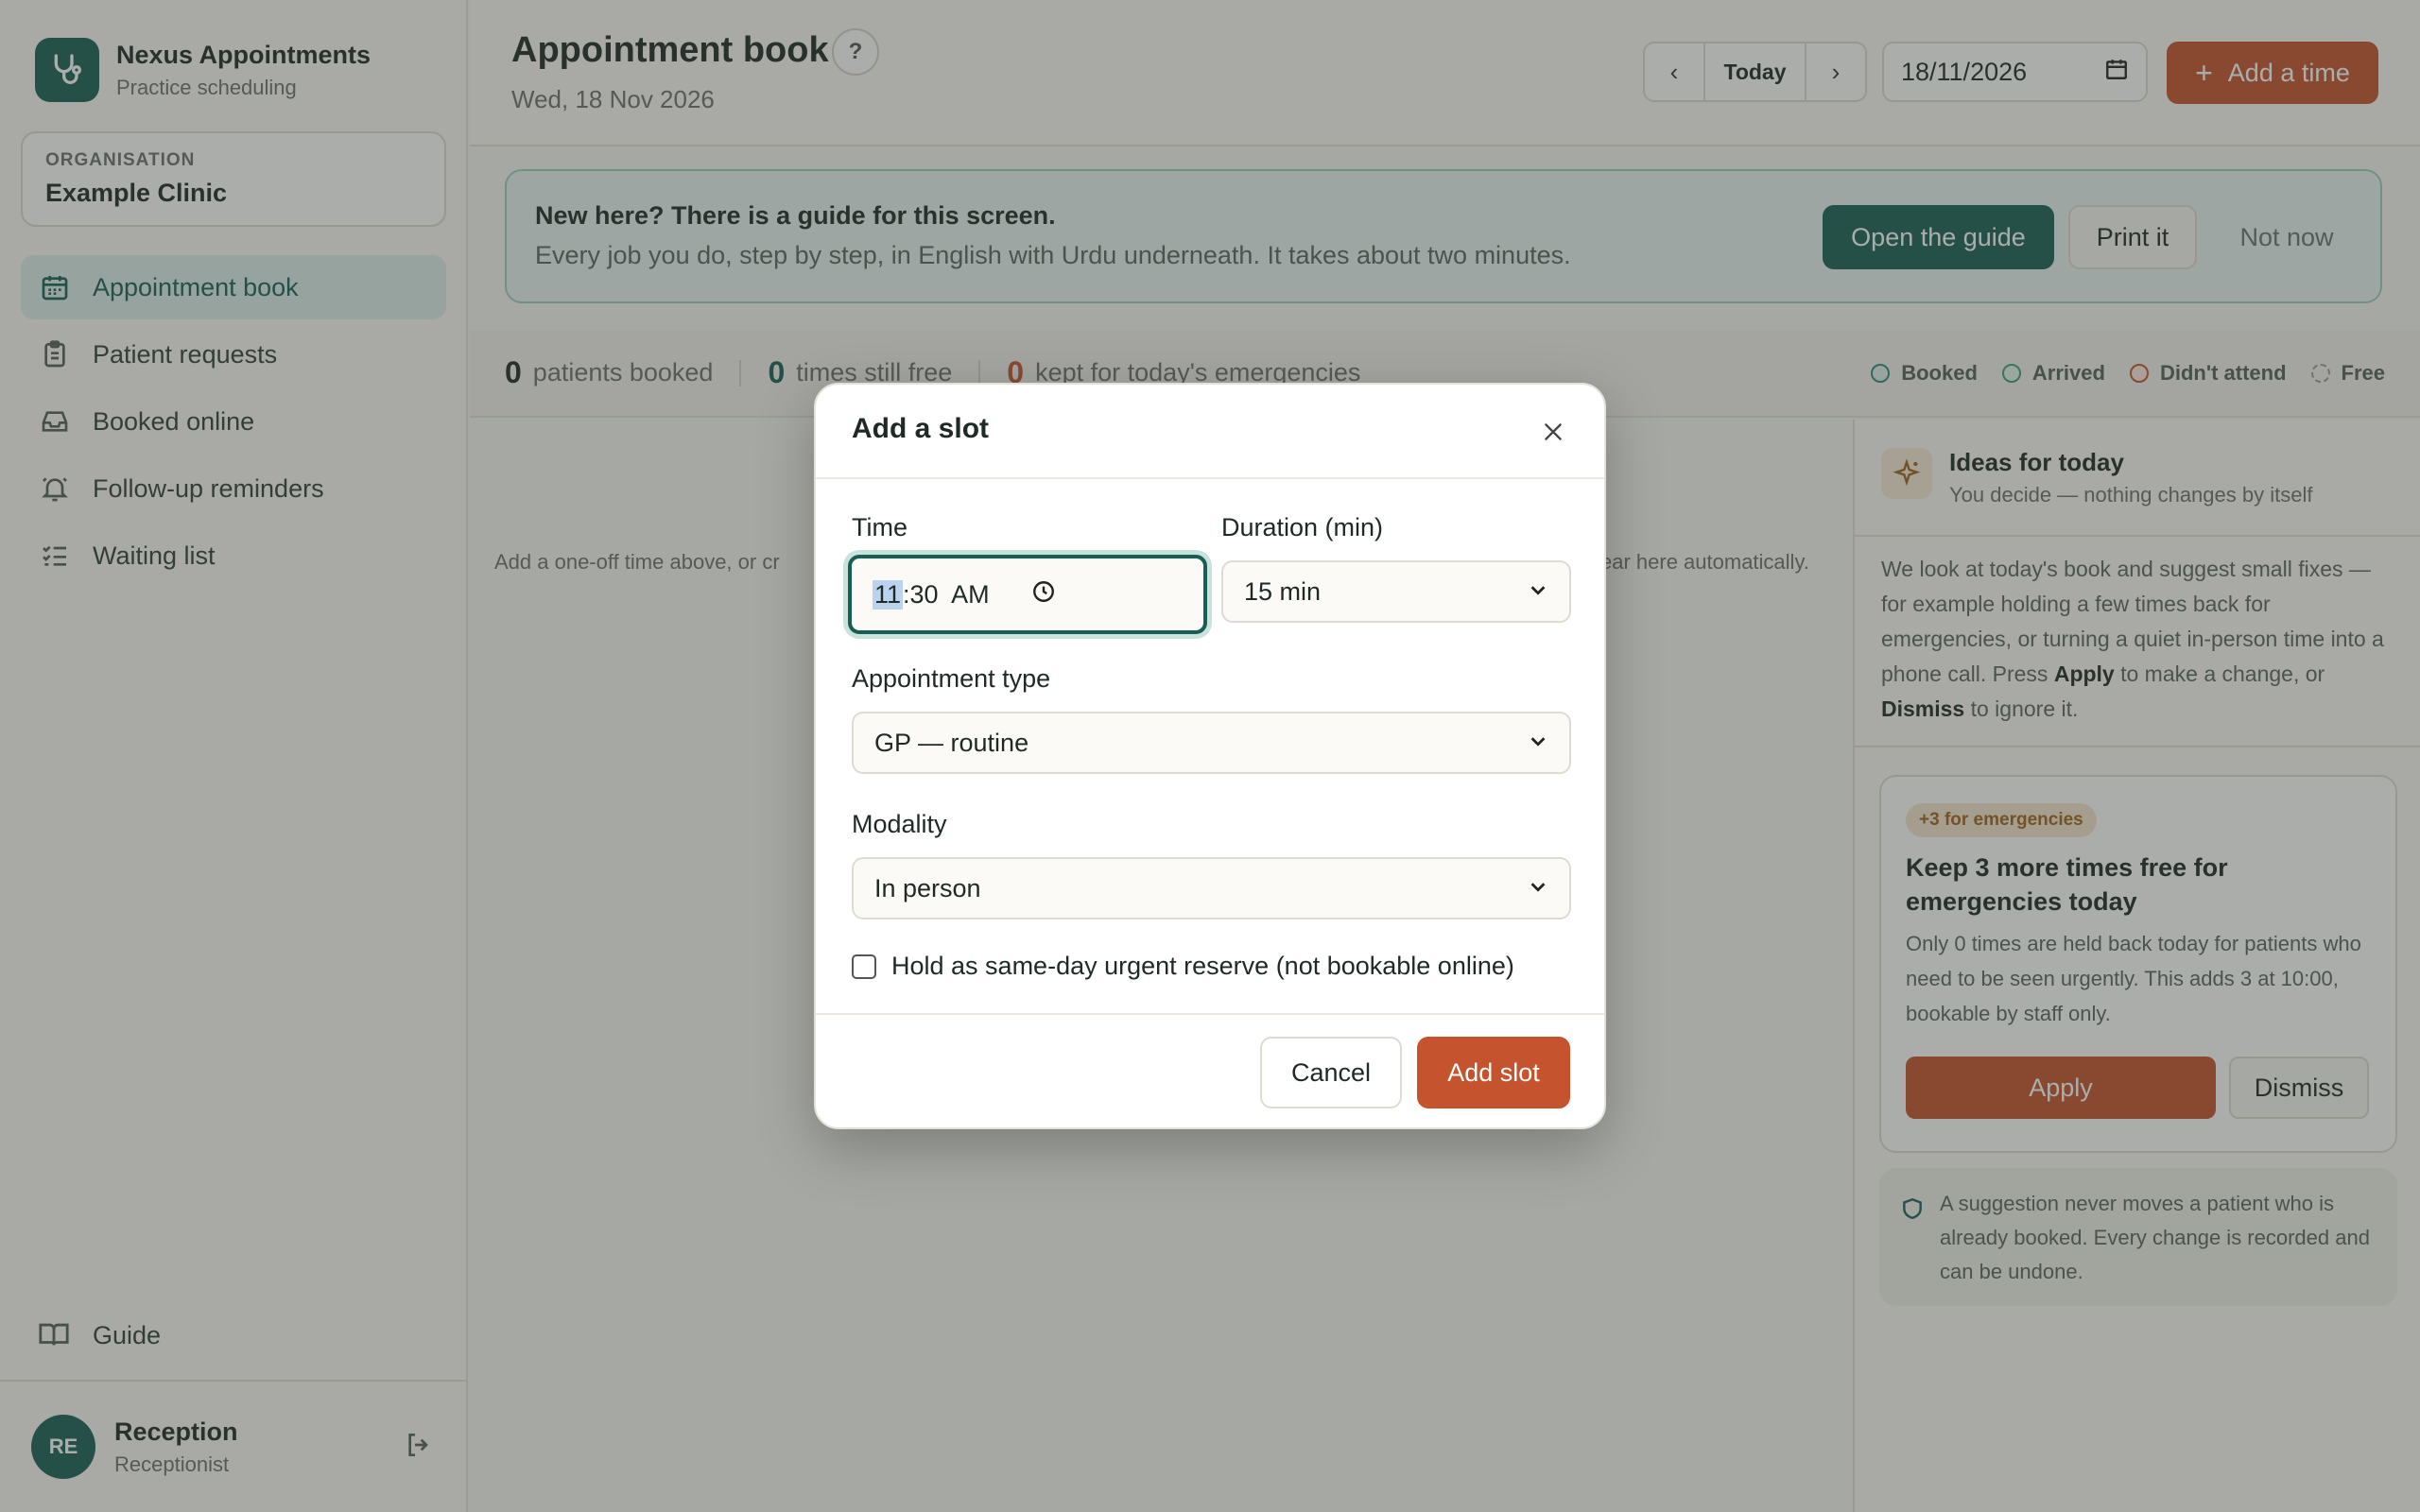  Describe the element at coordinates (1211, 888) in the screenshot. I see `modality-select: In person` at that location.